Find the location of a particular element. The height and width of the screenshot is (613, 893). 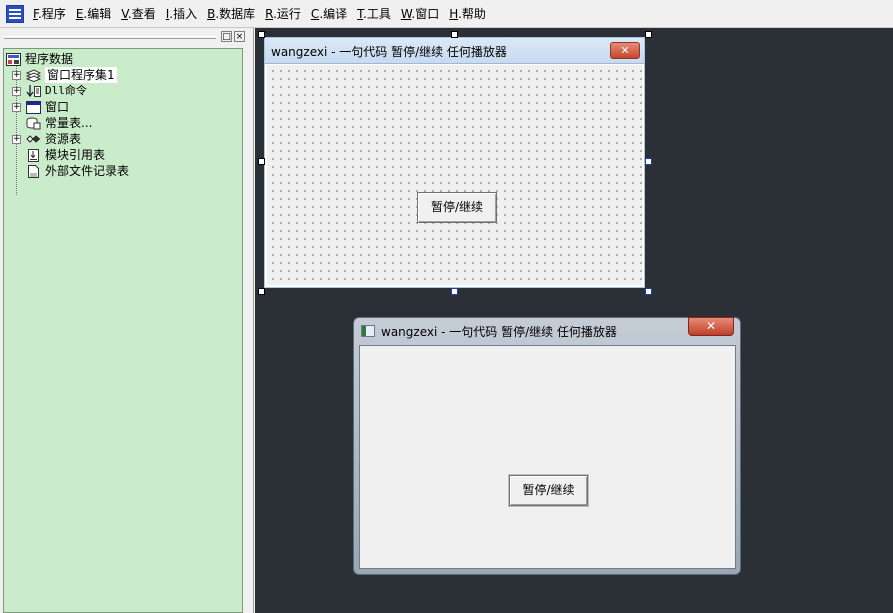

menu-run: R.运行 is located at coordinates (283, 14).